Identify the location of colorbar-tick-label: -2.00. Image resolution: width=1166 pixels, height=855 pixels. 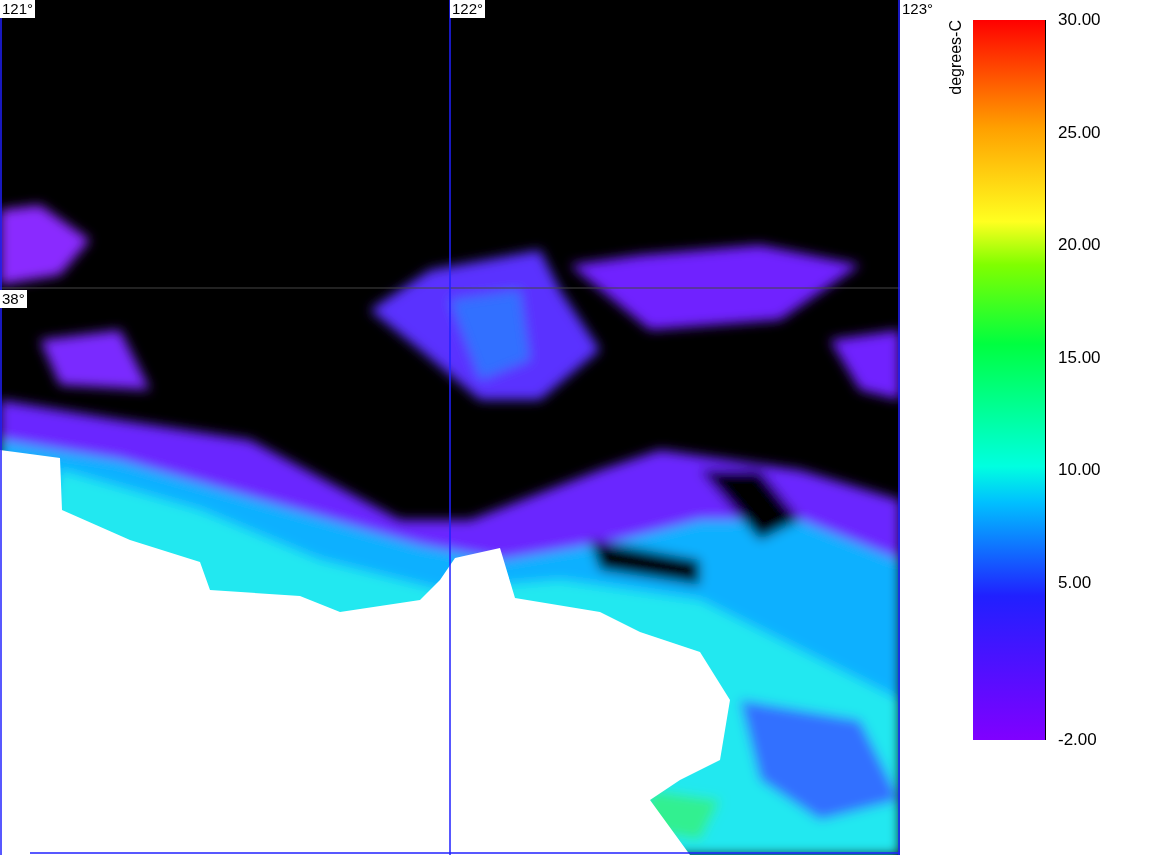
(1077, 740).